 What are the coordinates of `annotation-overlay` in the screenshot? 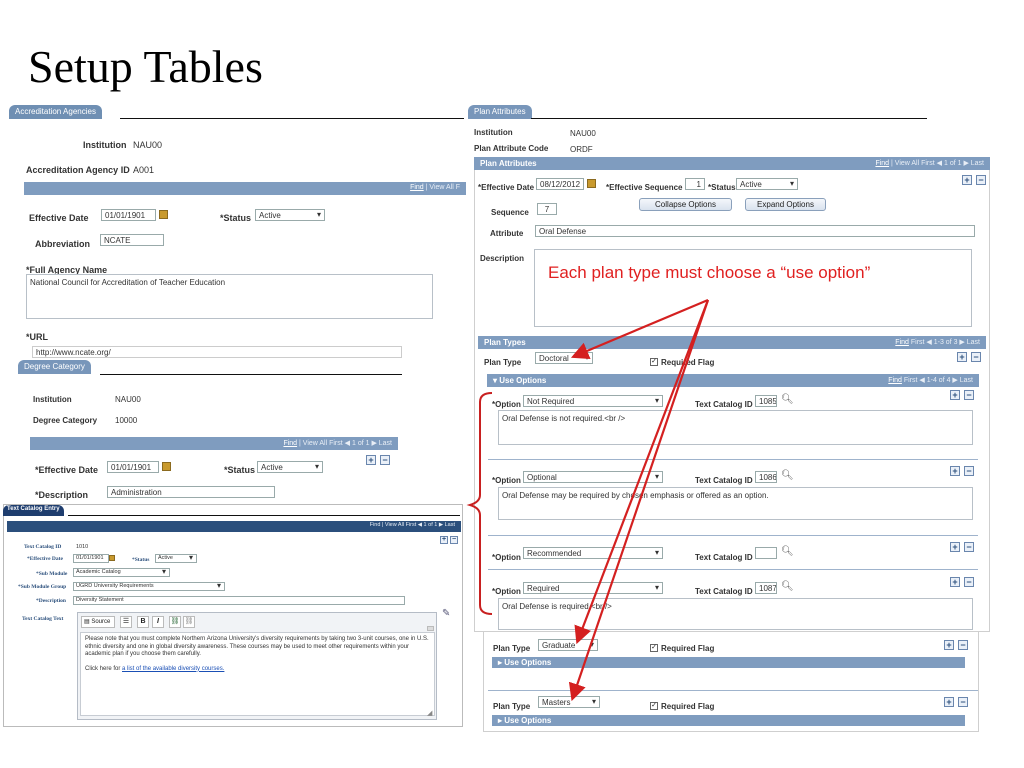 It's located at (588, 500).